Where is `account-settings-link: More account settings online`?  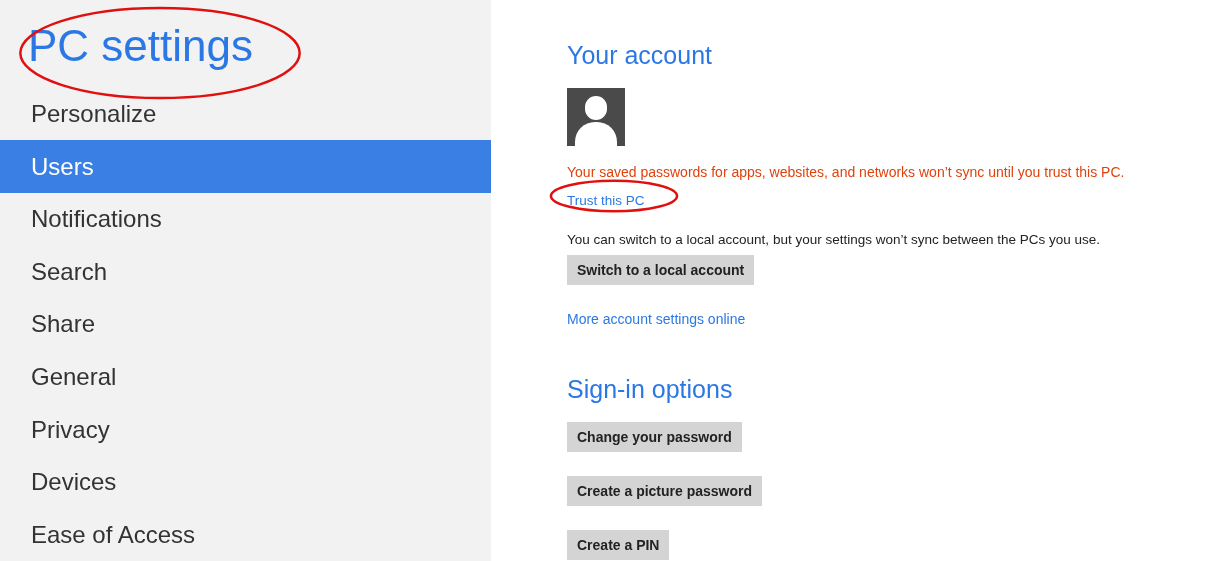
account-settings-link: More account settings online is located at coordinates (656, 319).